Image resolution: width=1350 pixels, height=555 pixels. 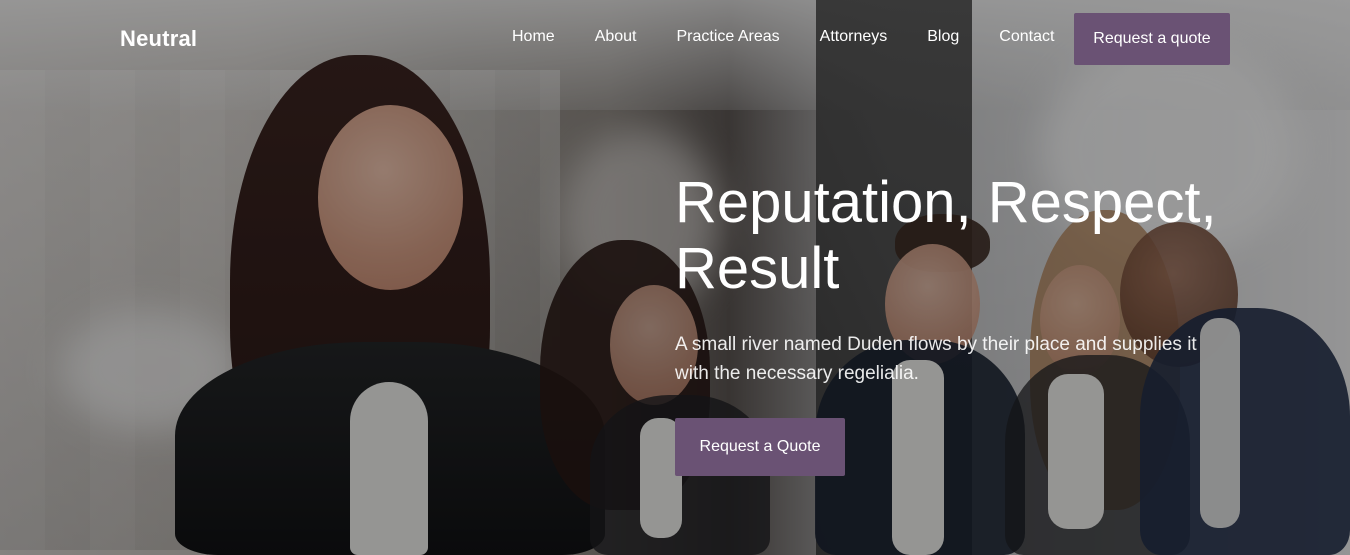 What do you see at coordinates (616, 37) in the screenshot?
I see `nav-link-about: About` at bounding box center [616, 37].